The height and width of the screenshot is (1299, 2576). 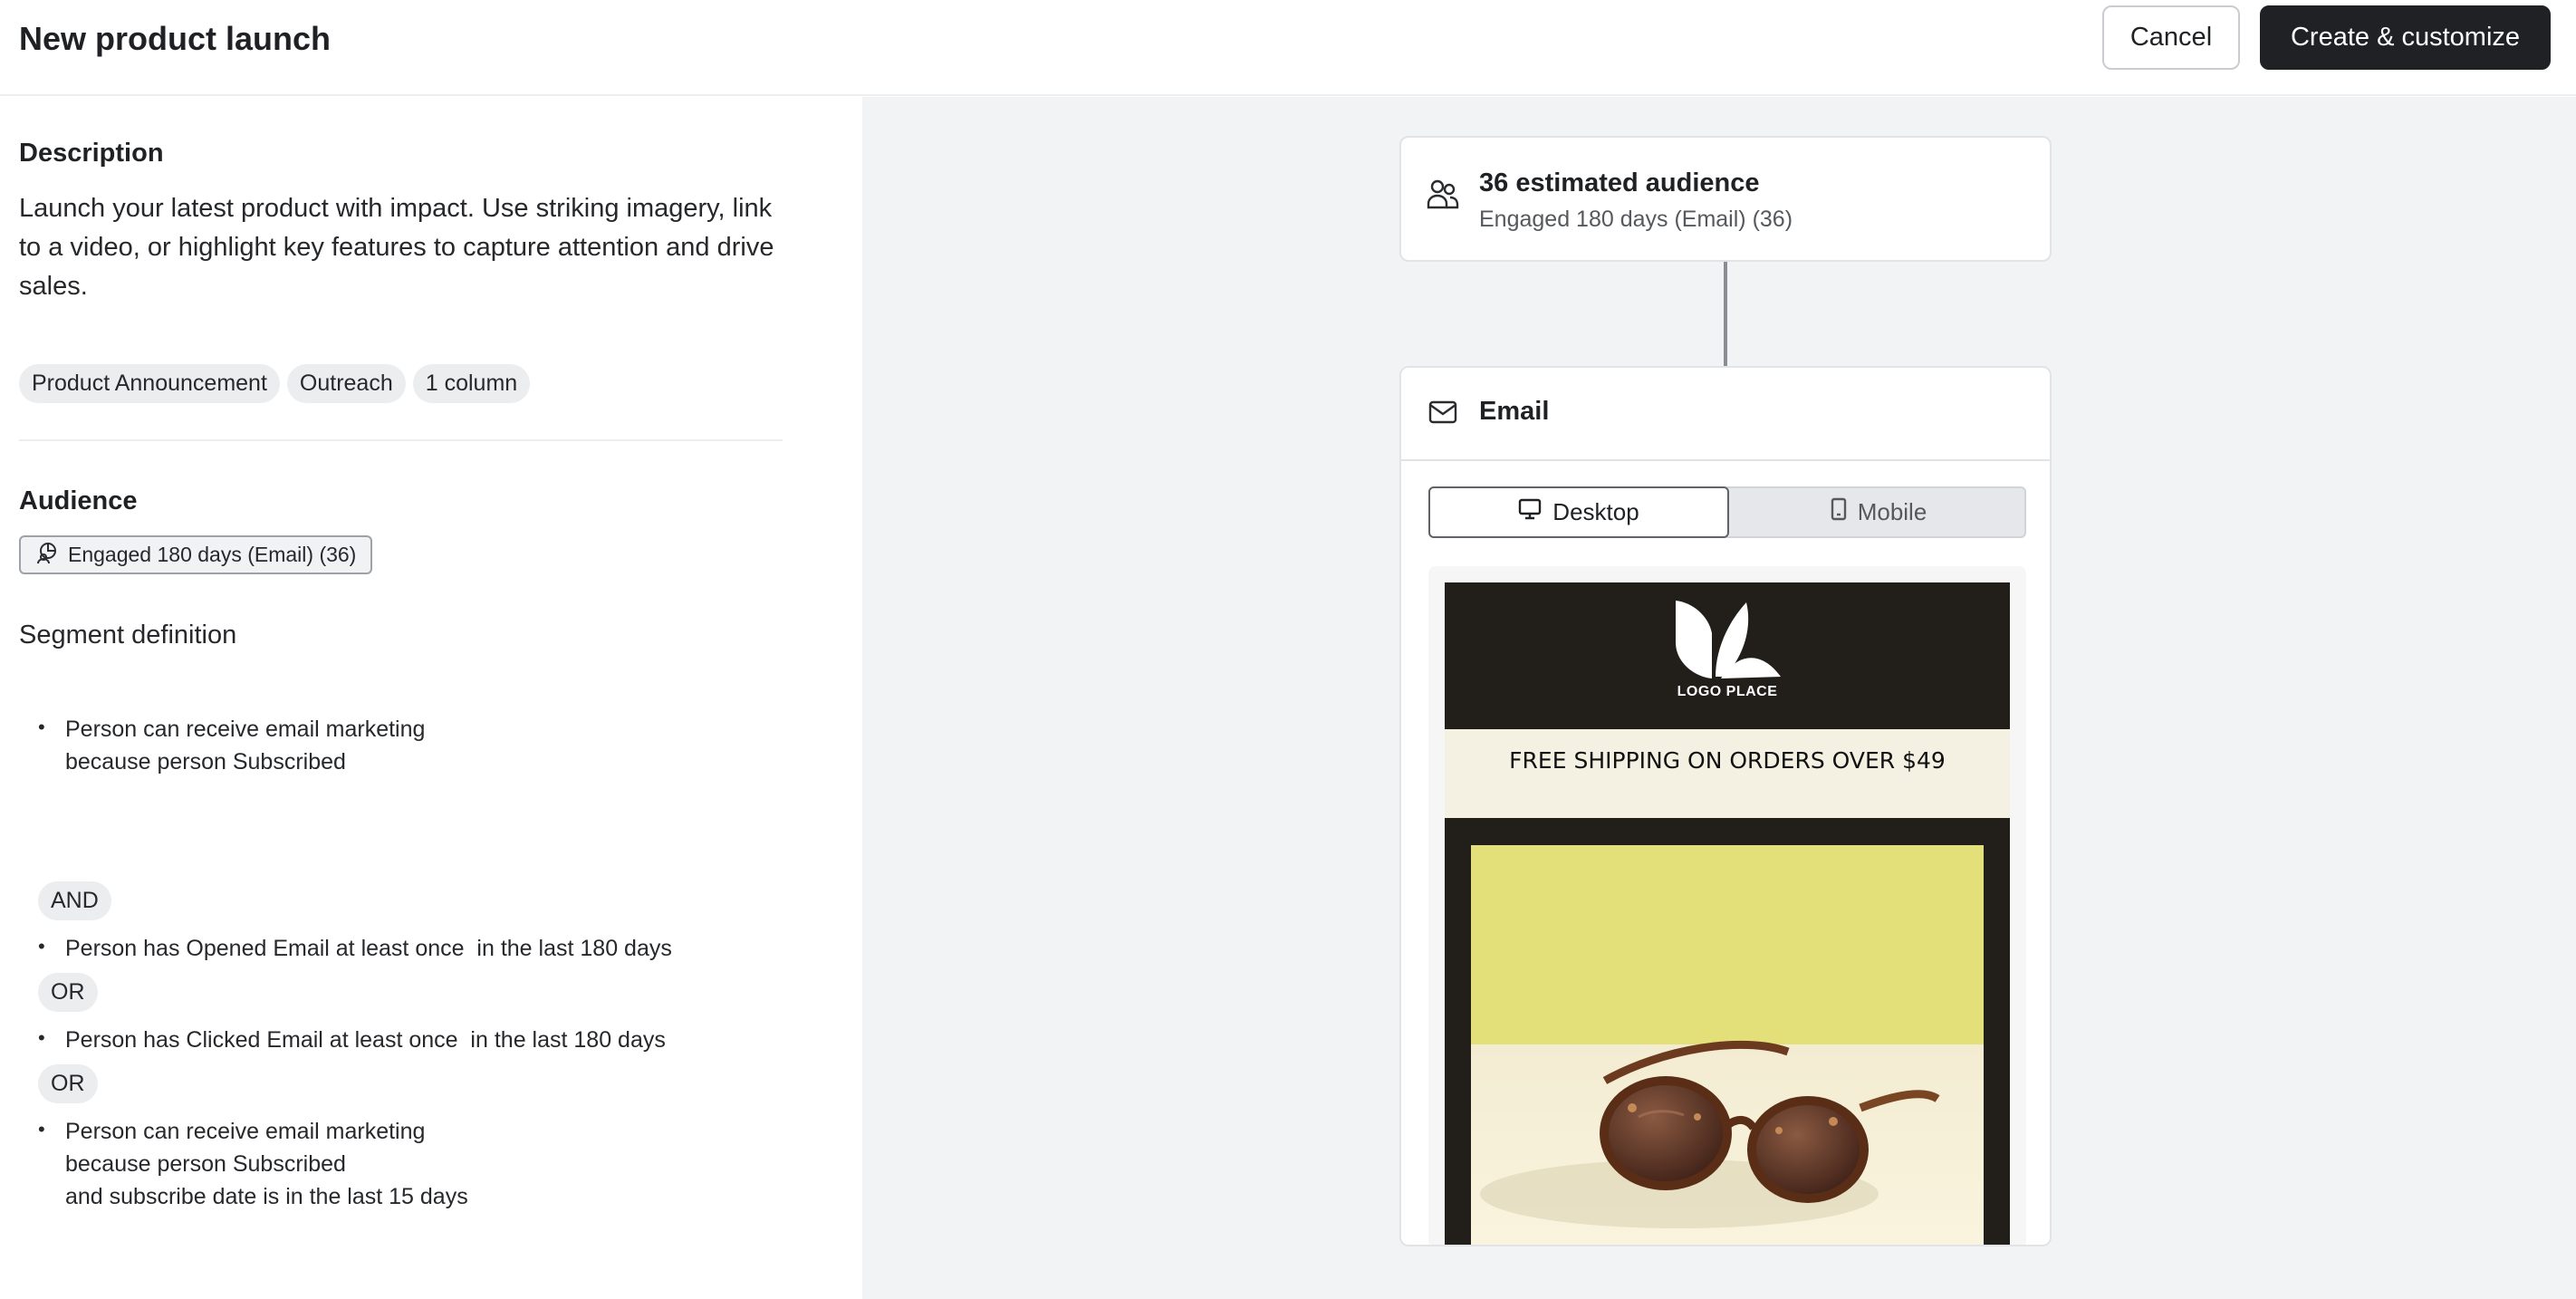 I want to click on audience-count: 36 estimated audience, so click(x=1619, y=182).